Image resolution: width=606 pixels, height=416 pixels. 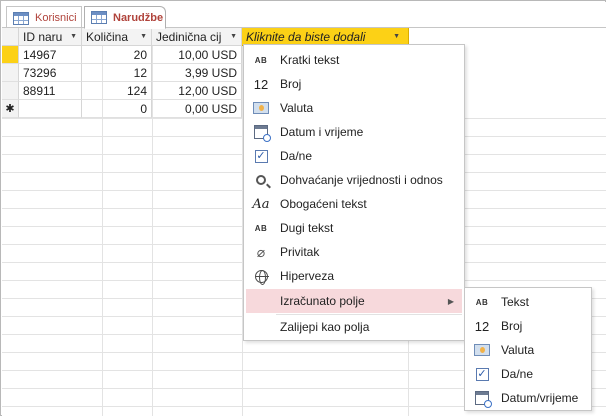 I want to click on submenu-item-currency: Valuta, so click(x=528, y=350).